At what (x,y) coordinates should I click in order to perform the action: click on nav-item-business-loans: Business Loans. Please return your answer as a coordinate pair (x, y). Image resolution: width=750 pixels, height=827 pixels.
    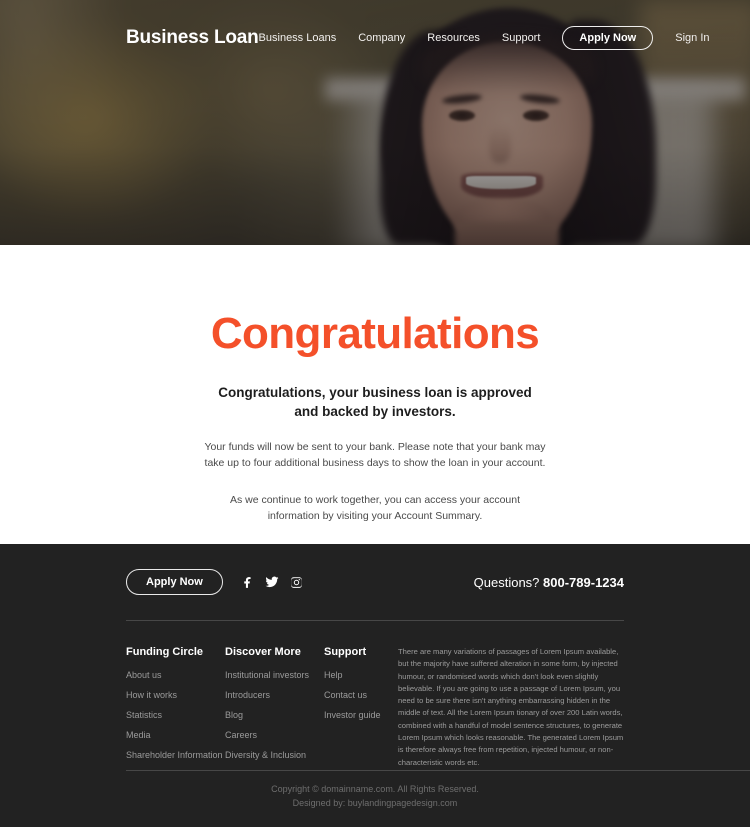
    Looking at the image, I should click on (298, 38).